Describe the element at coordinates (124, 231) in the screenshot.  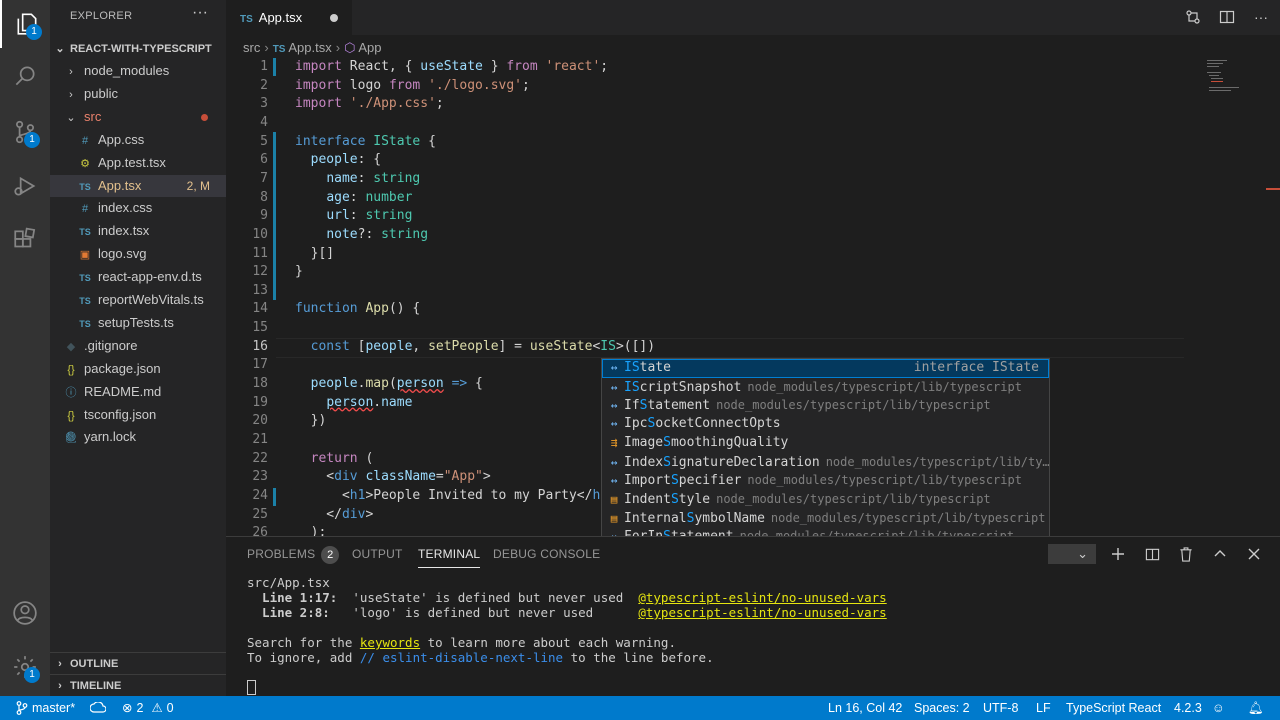
I see `tree-item-label: index.tsx` at that location.